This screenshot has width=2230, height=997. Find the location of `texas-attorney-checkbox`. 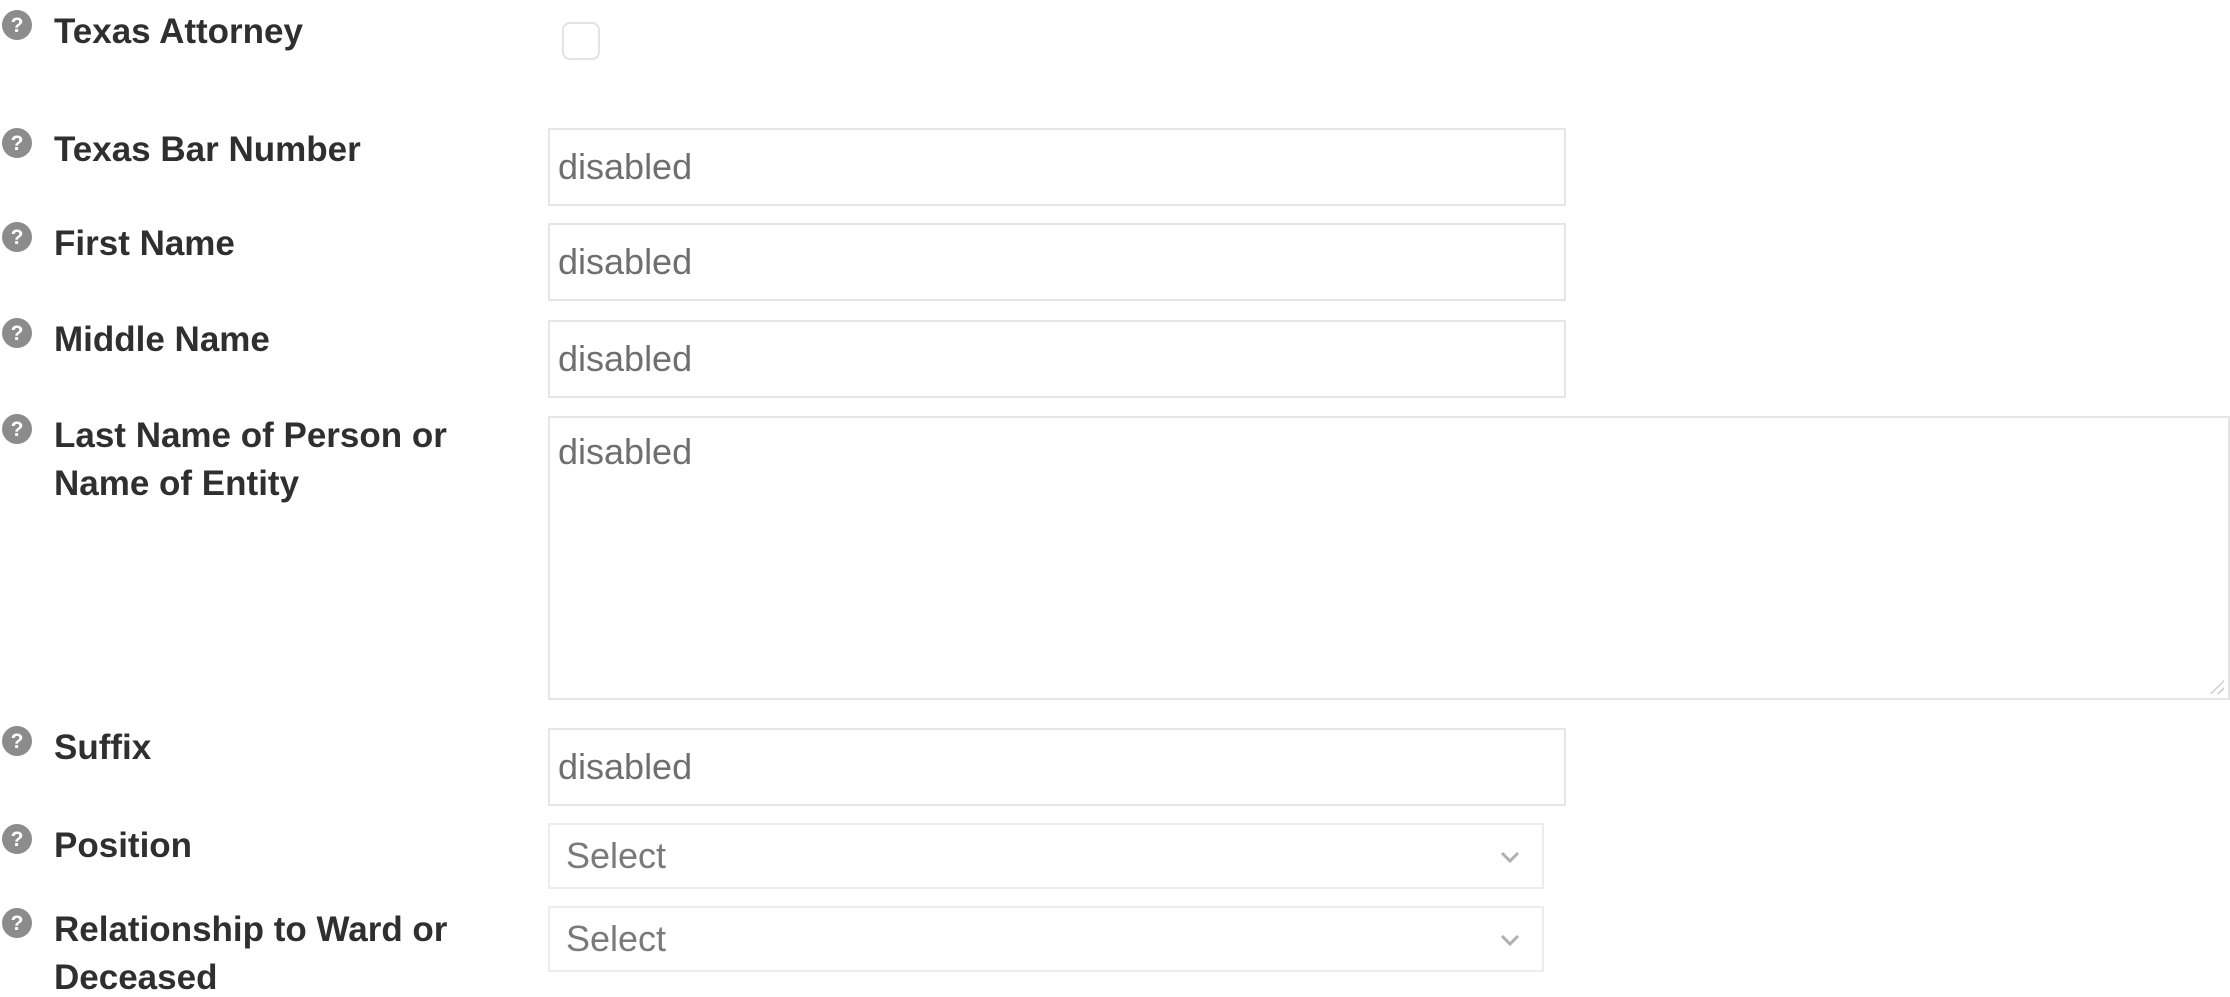

texas-attorney-checkbox is located at coordinates (581, 41).